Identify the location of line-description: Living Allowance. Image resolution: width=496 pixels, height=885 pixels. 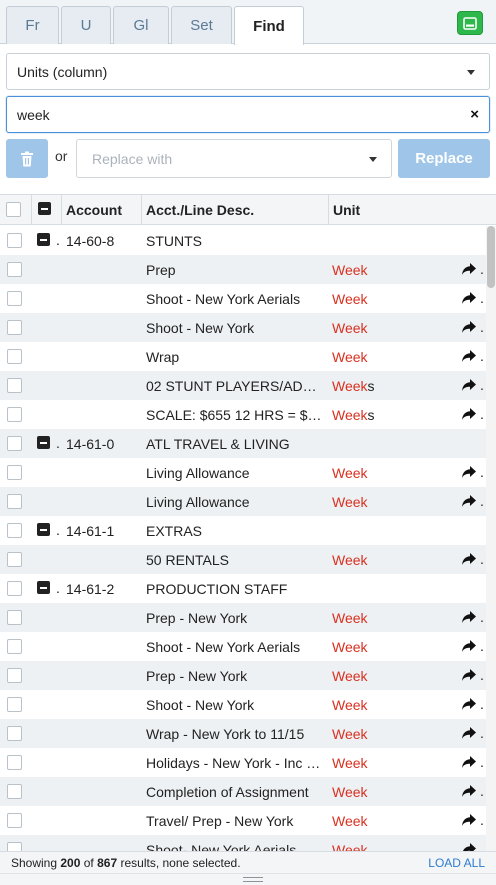
(198, 473).